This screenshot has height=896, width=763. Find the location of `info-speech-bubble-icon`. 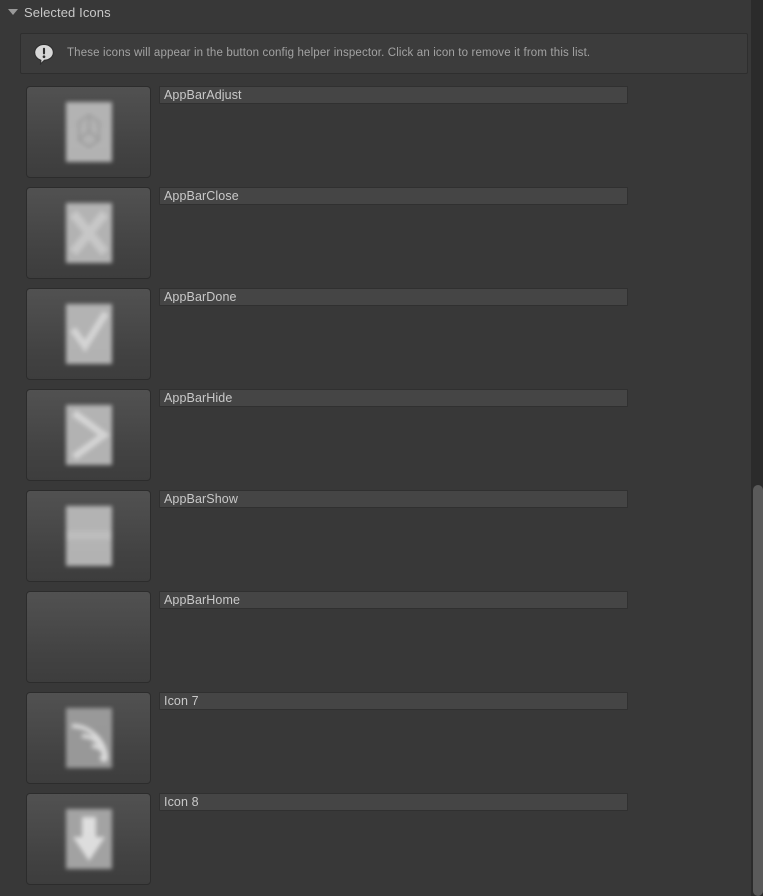

info-speech-bubble-icon is located at coordinates (44, 54).